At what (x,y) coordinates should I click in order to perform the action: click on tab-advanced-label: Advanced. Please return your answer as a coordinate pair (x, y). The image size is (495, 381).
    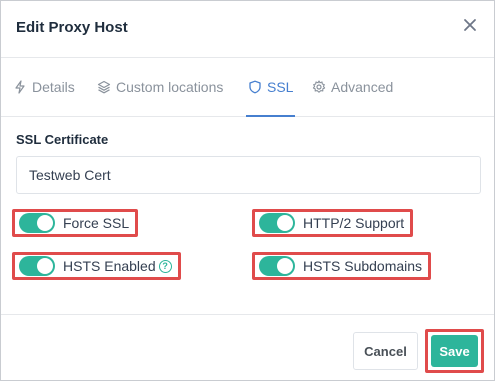
    Looking at the image, I should click on (362, 87).